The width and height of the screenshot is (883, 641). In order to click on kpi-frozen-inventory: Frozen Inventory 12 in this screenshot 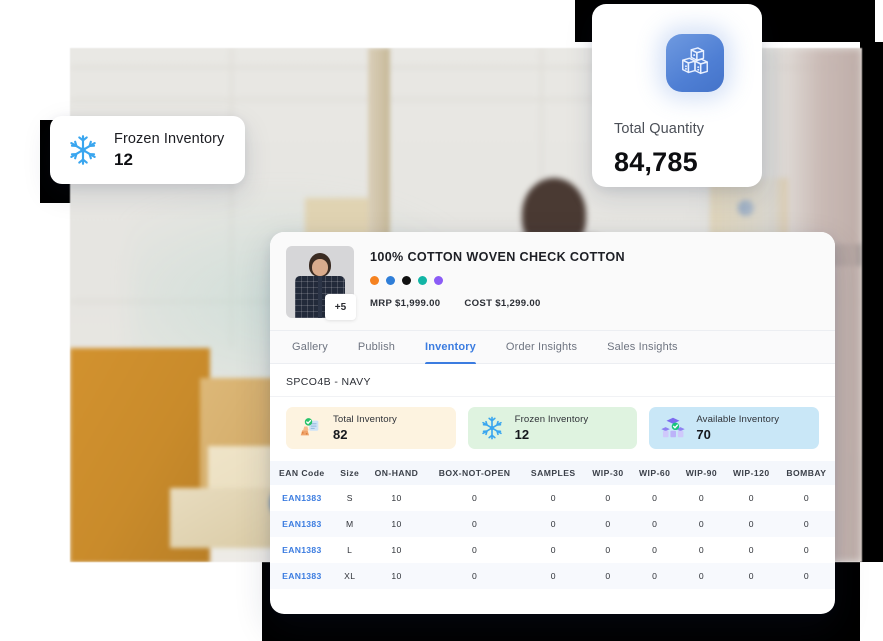, I will do `click(552, 428)`.